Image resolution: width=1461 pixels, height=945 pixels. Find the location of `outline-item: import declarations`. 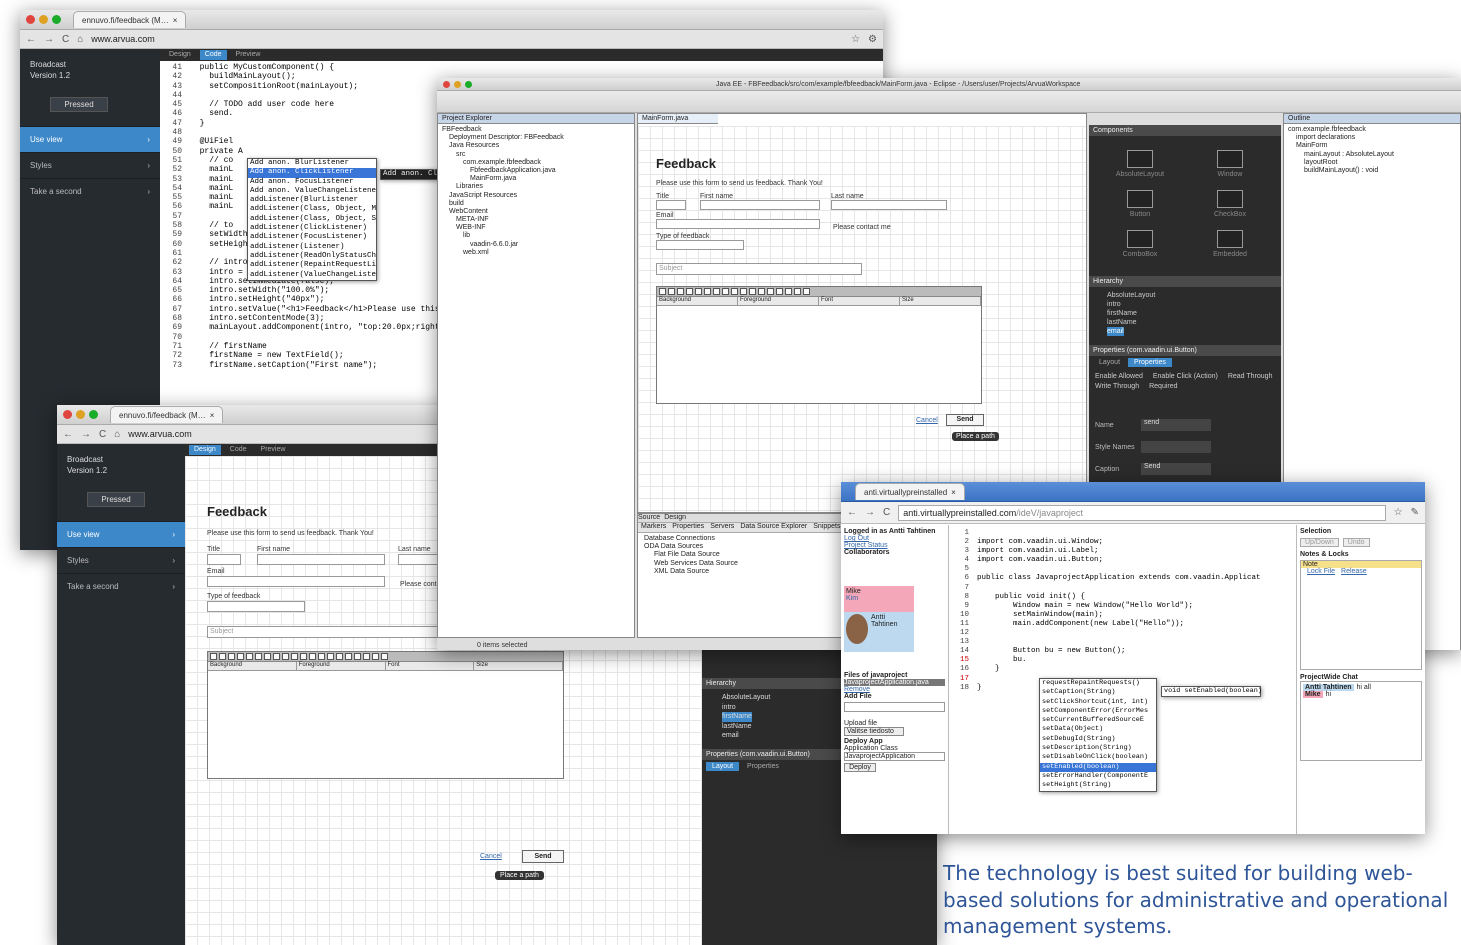

outline-item: import declarations is located at coordinates (1372, 138).